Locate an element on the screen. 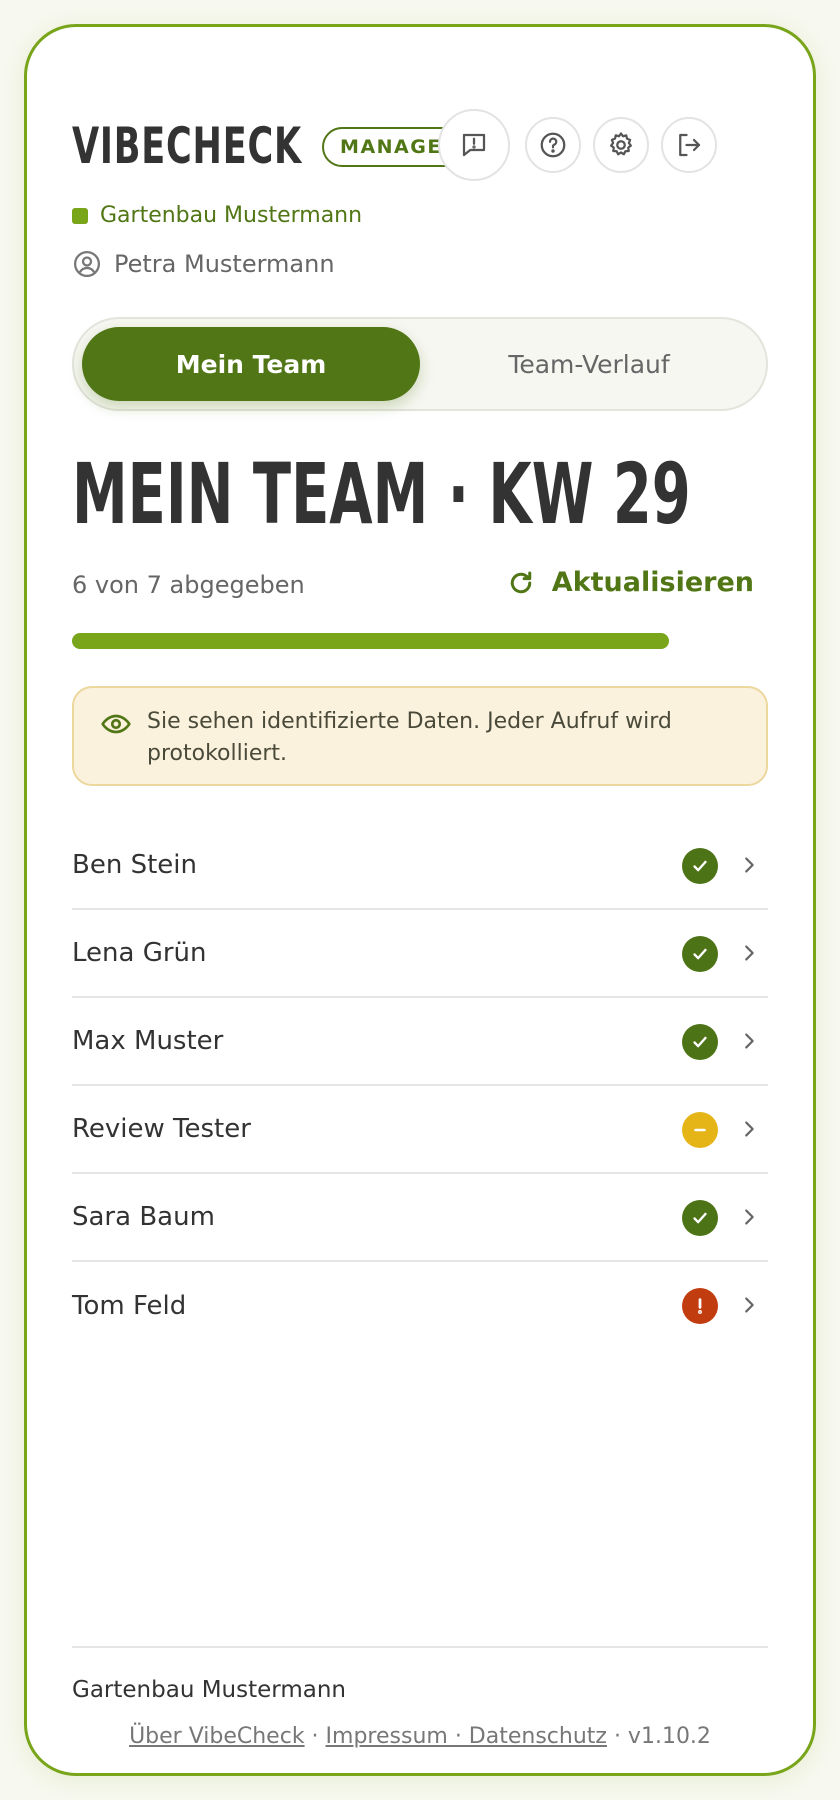 The width and height of the screenshot is (840, 1800). settings-icon is located at coordinates (621, 144).